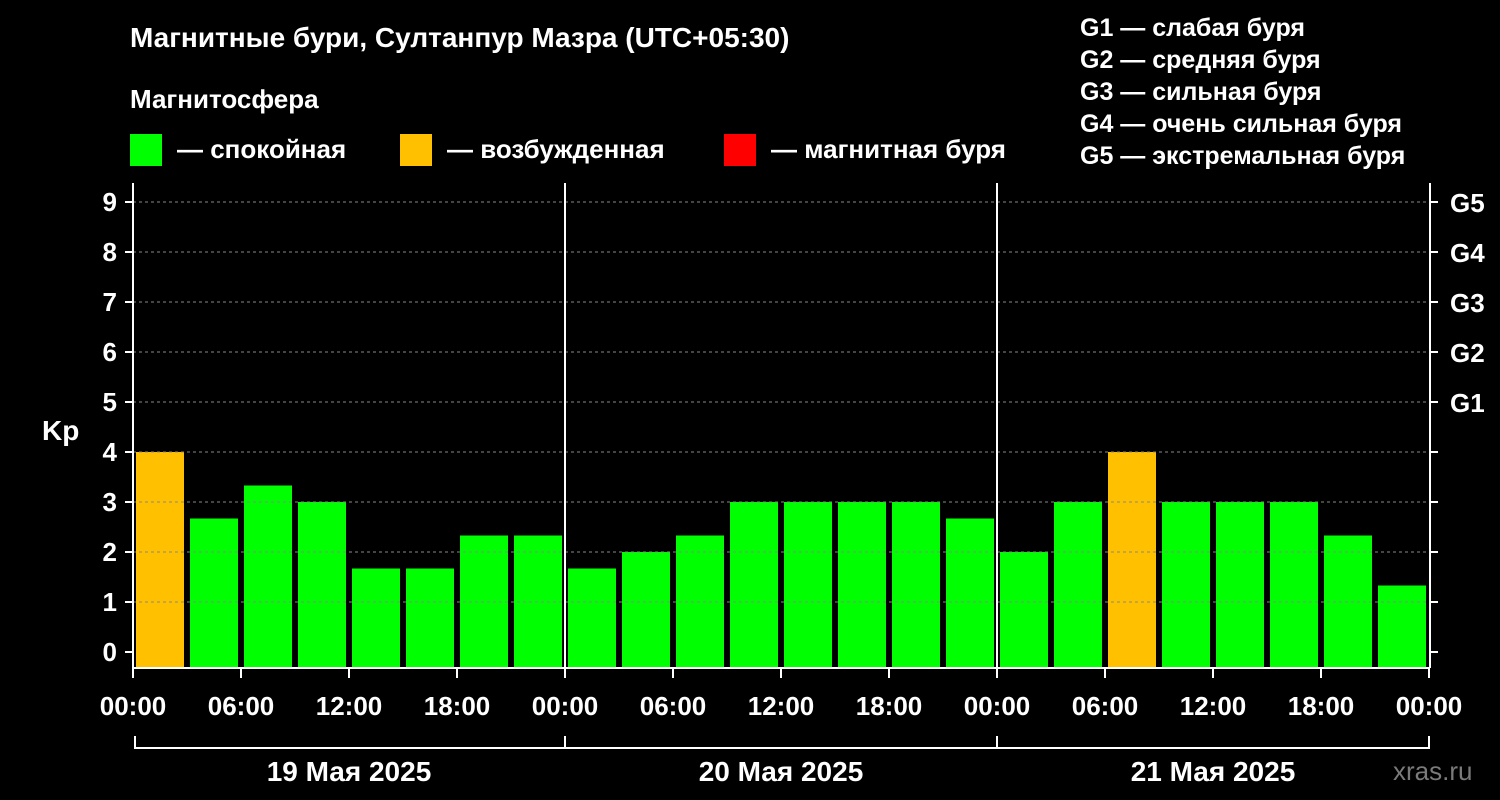  Describe the element at coordinates (110, 202) in the screenshot. I see `y-tick-label-9: 9` at that location.